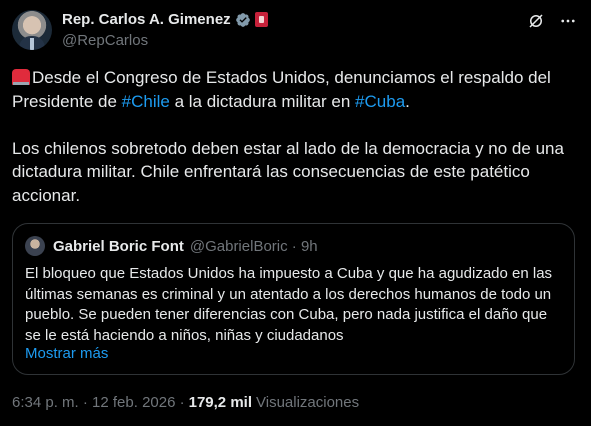 This screenshot has height=426, width=591. I want to click on tweet-line-2-middle: a la dictadura militar en, so click(262, 101).